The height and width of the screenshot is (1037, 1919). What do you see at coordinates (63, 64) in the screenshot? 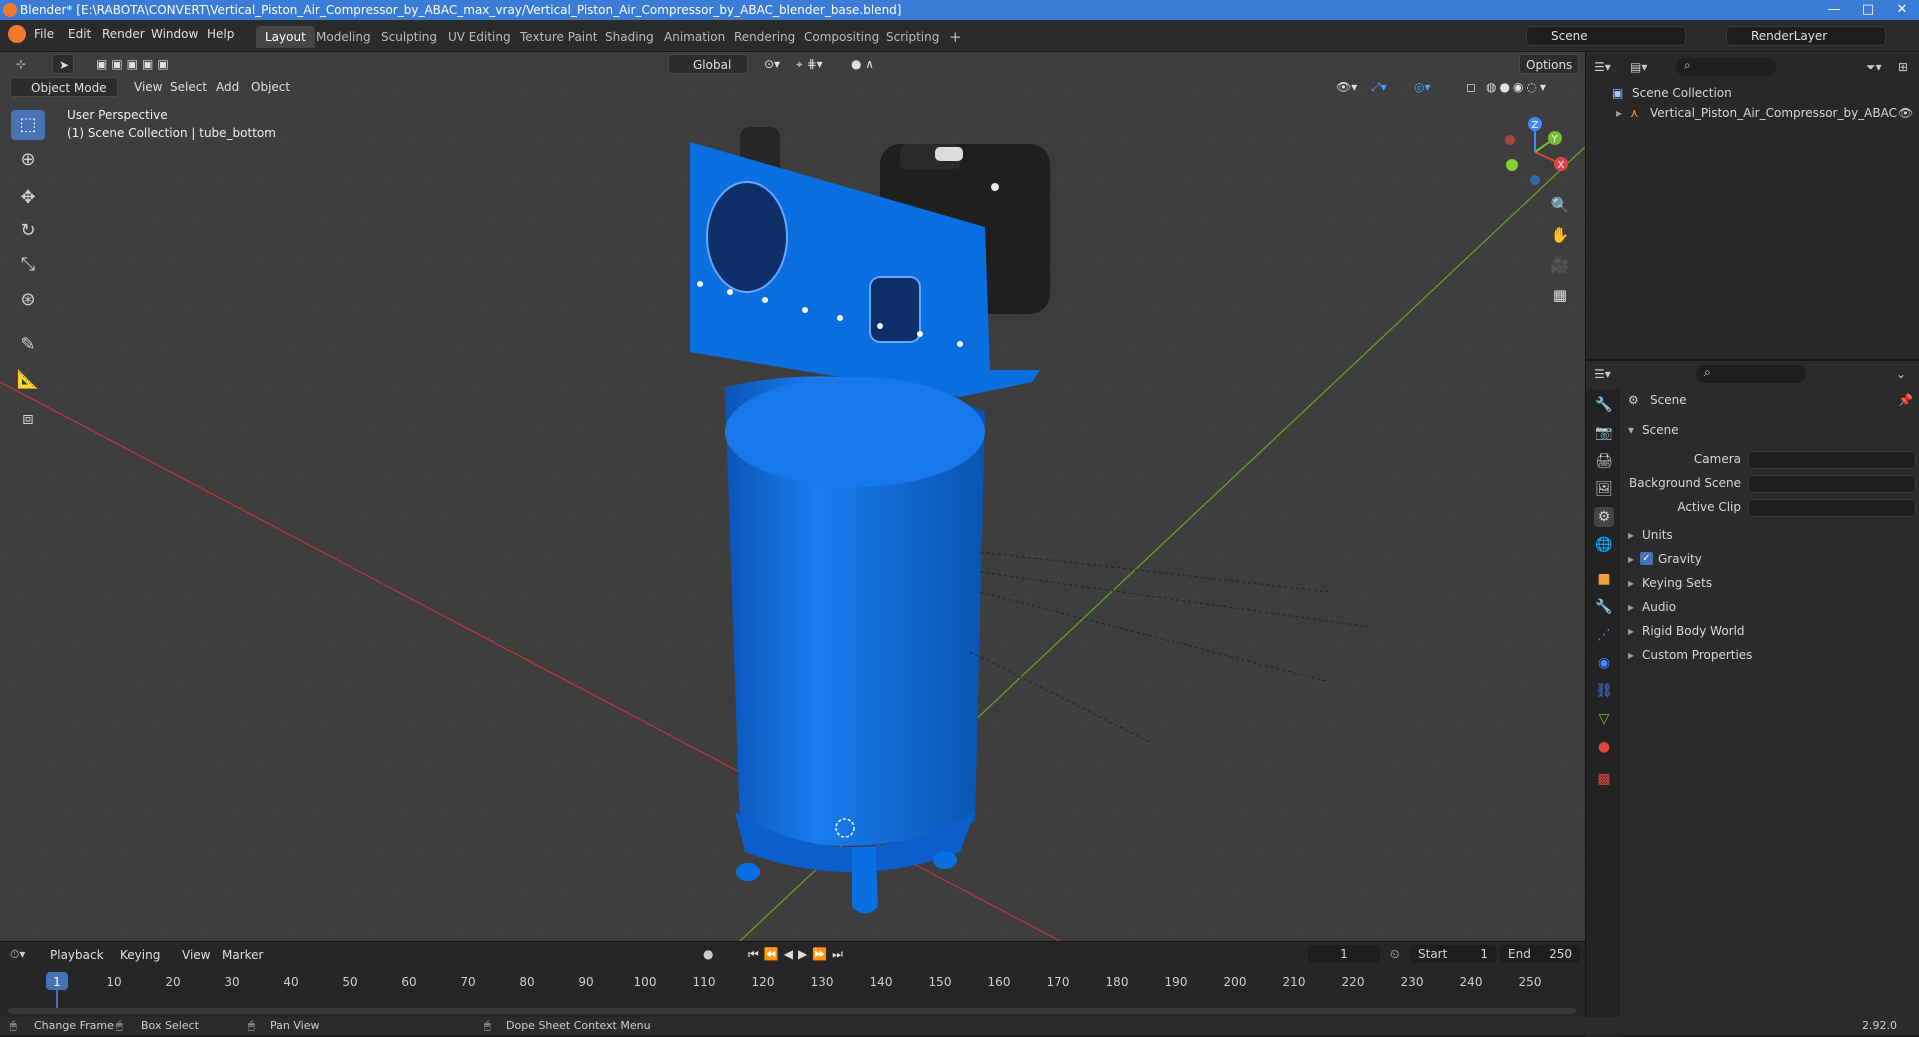
I see `select-mode-button: ➤` at bounding box center [63, 64].